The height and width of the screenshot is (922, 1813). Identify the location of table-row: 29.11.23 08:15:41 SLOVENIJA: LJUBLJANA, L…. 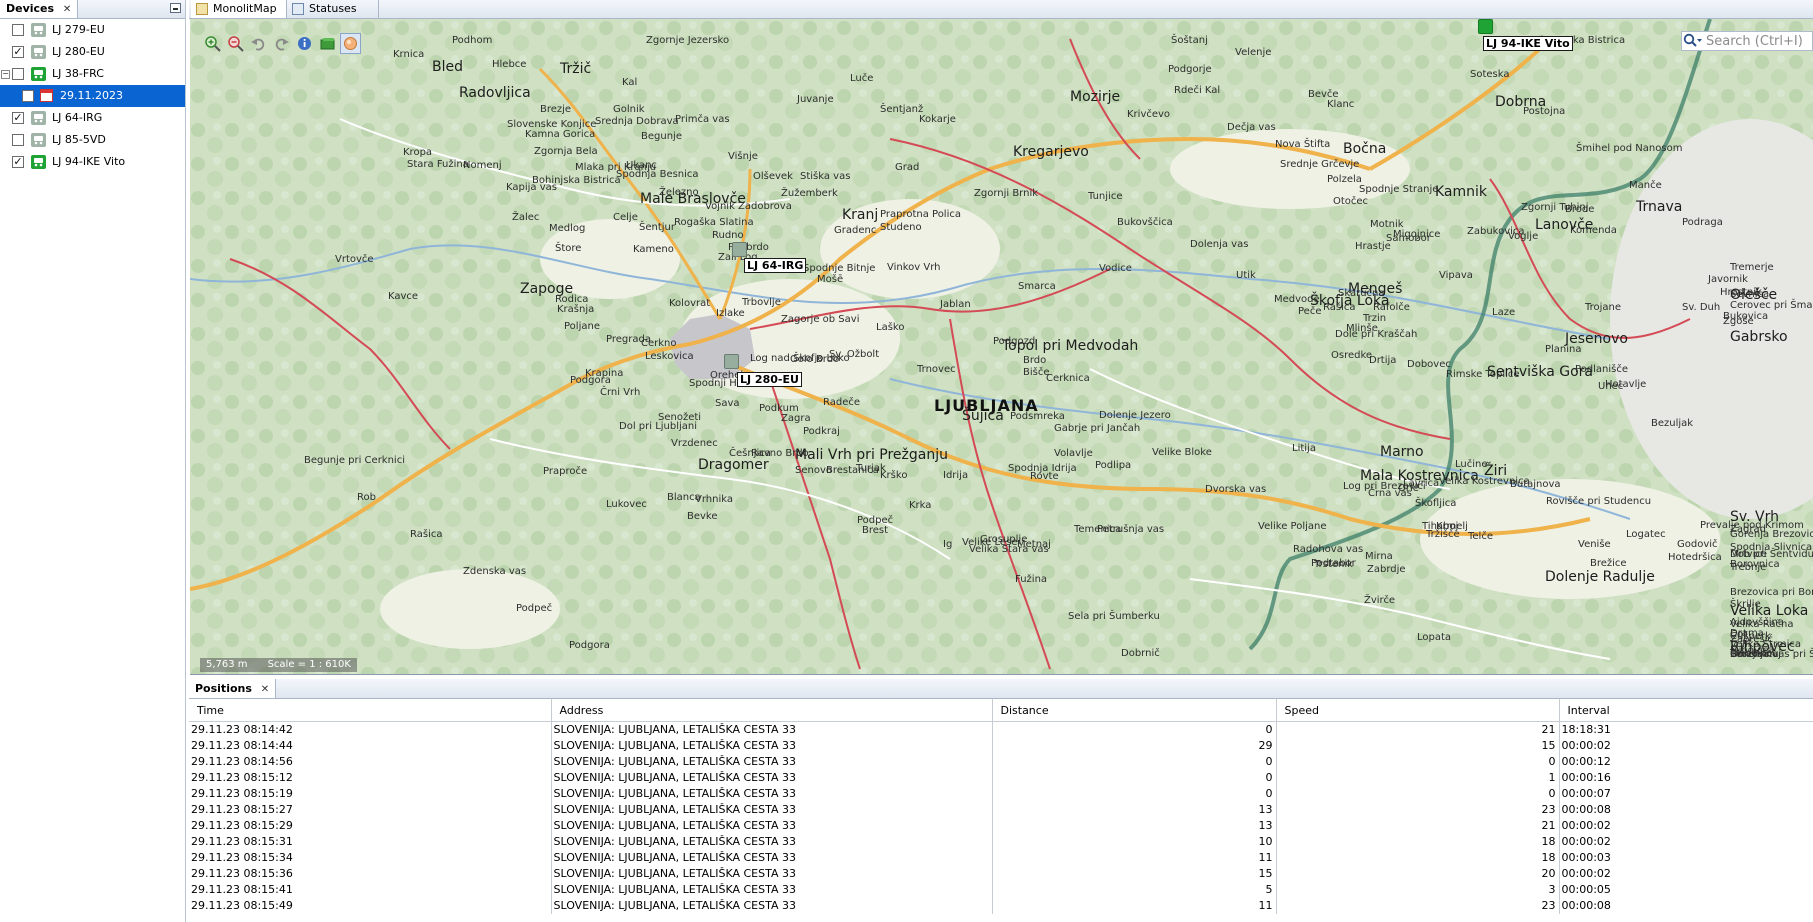
(1001, 890).